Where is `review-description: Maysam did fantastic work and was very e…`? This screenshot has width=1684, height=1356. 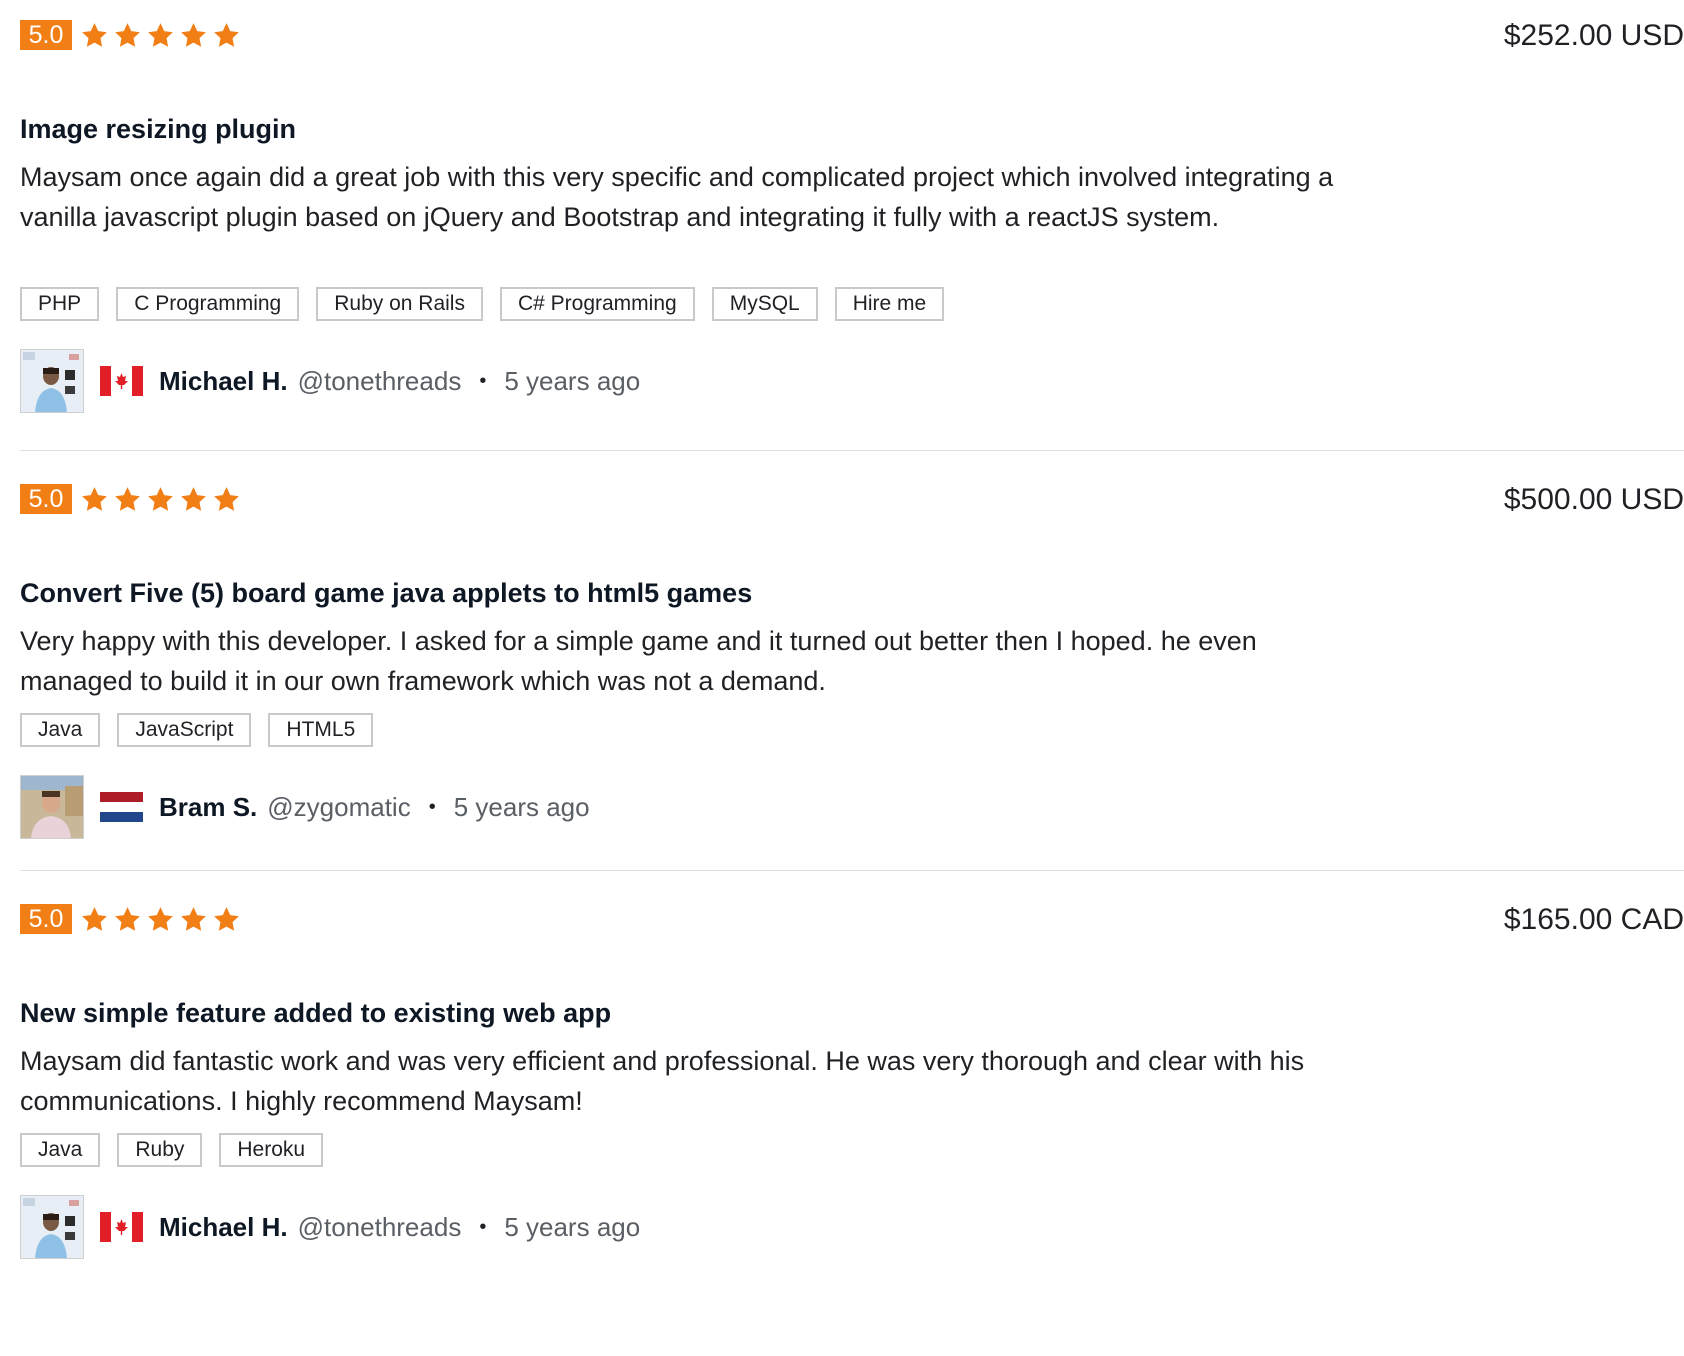 review-description: Maysam did fantastic work and was very e… is located at coordinates (662, 1081).